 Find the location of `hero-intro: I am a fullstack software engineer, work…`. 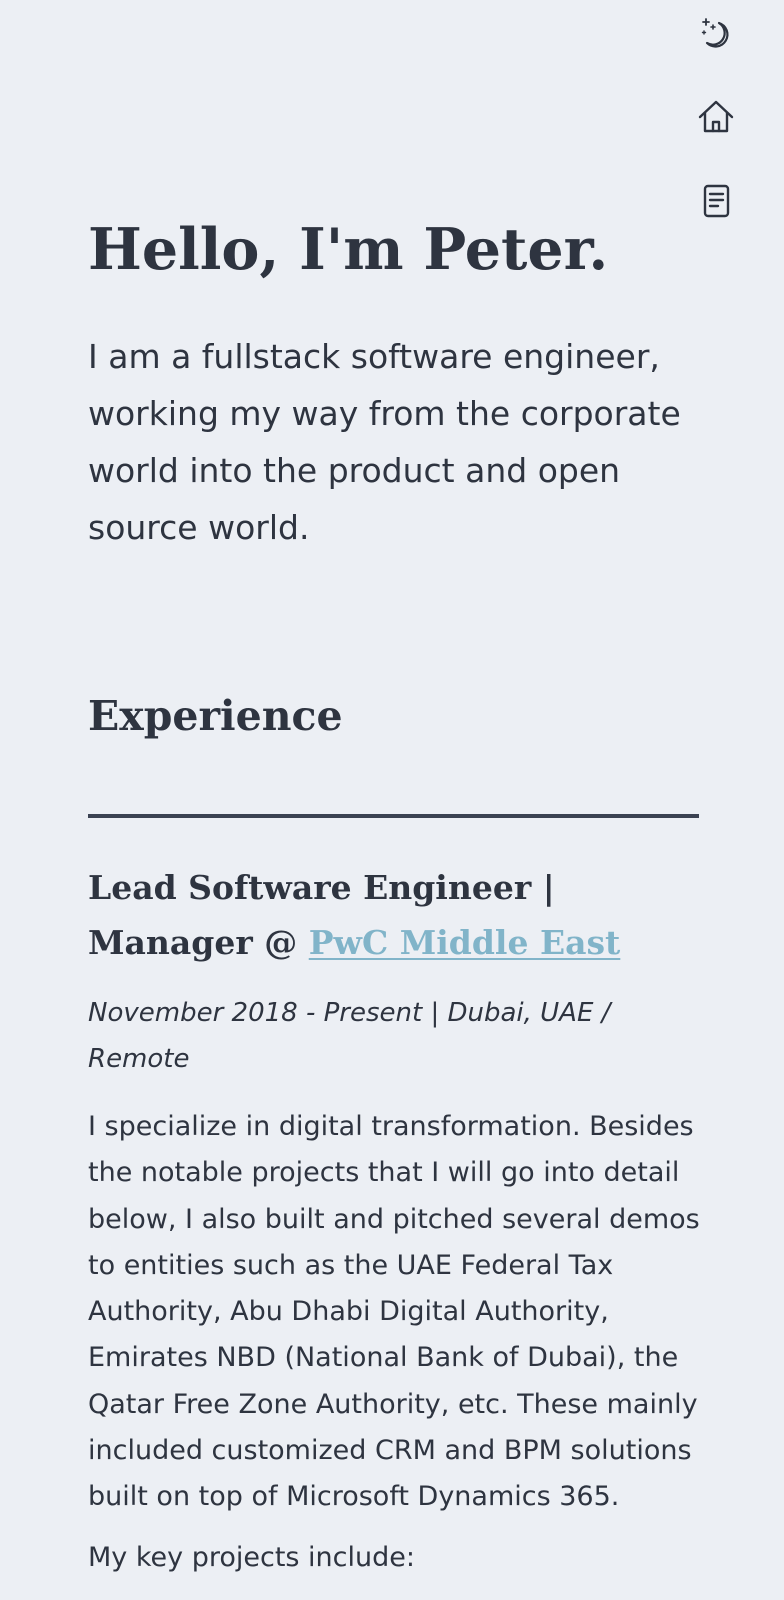

hero-intro: I am a fullstack software engineer, work… is located at coordinates (384, 442).